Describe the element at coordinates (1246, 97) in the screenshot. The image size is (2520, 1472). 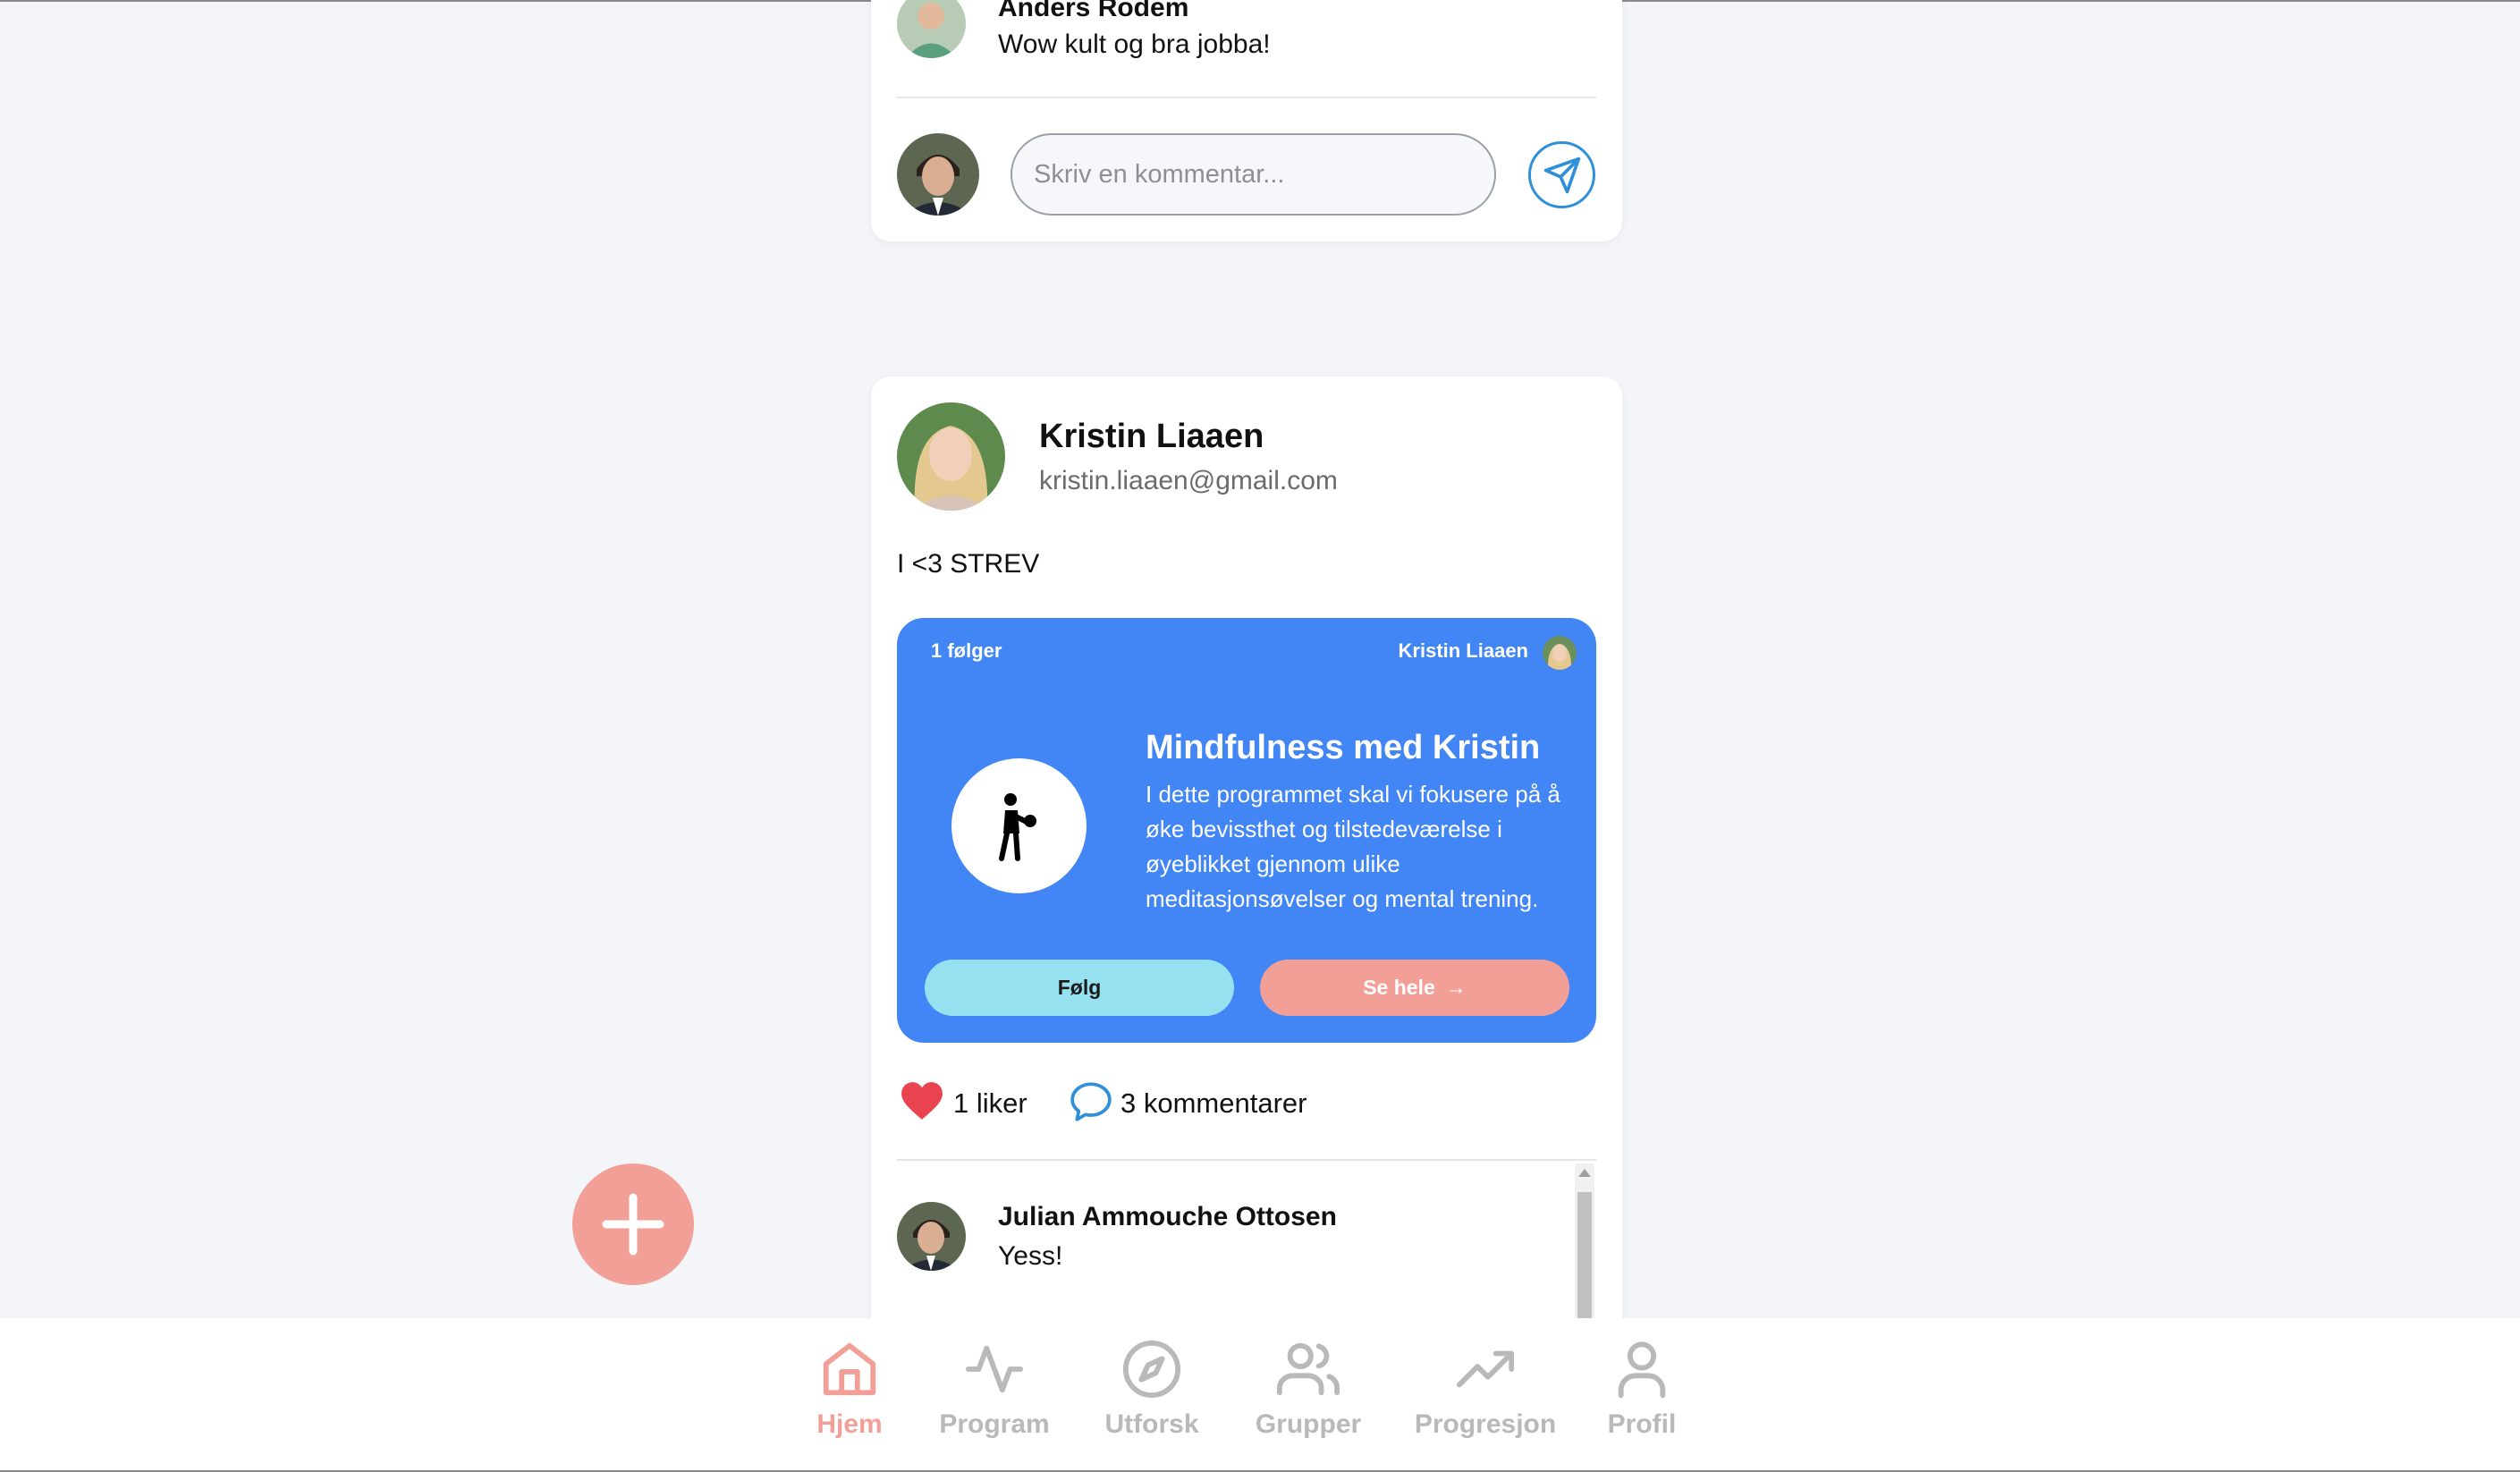
I see `comments-divider` at that location.